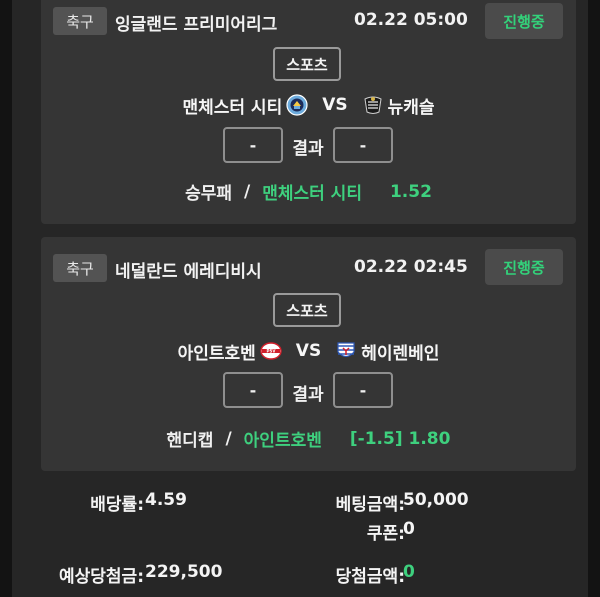 Image resolution: width=600 pixels, height=597 pixels. I want to click on svg-text: PSV, so click(271, 351).